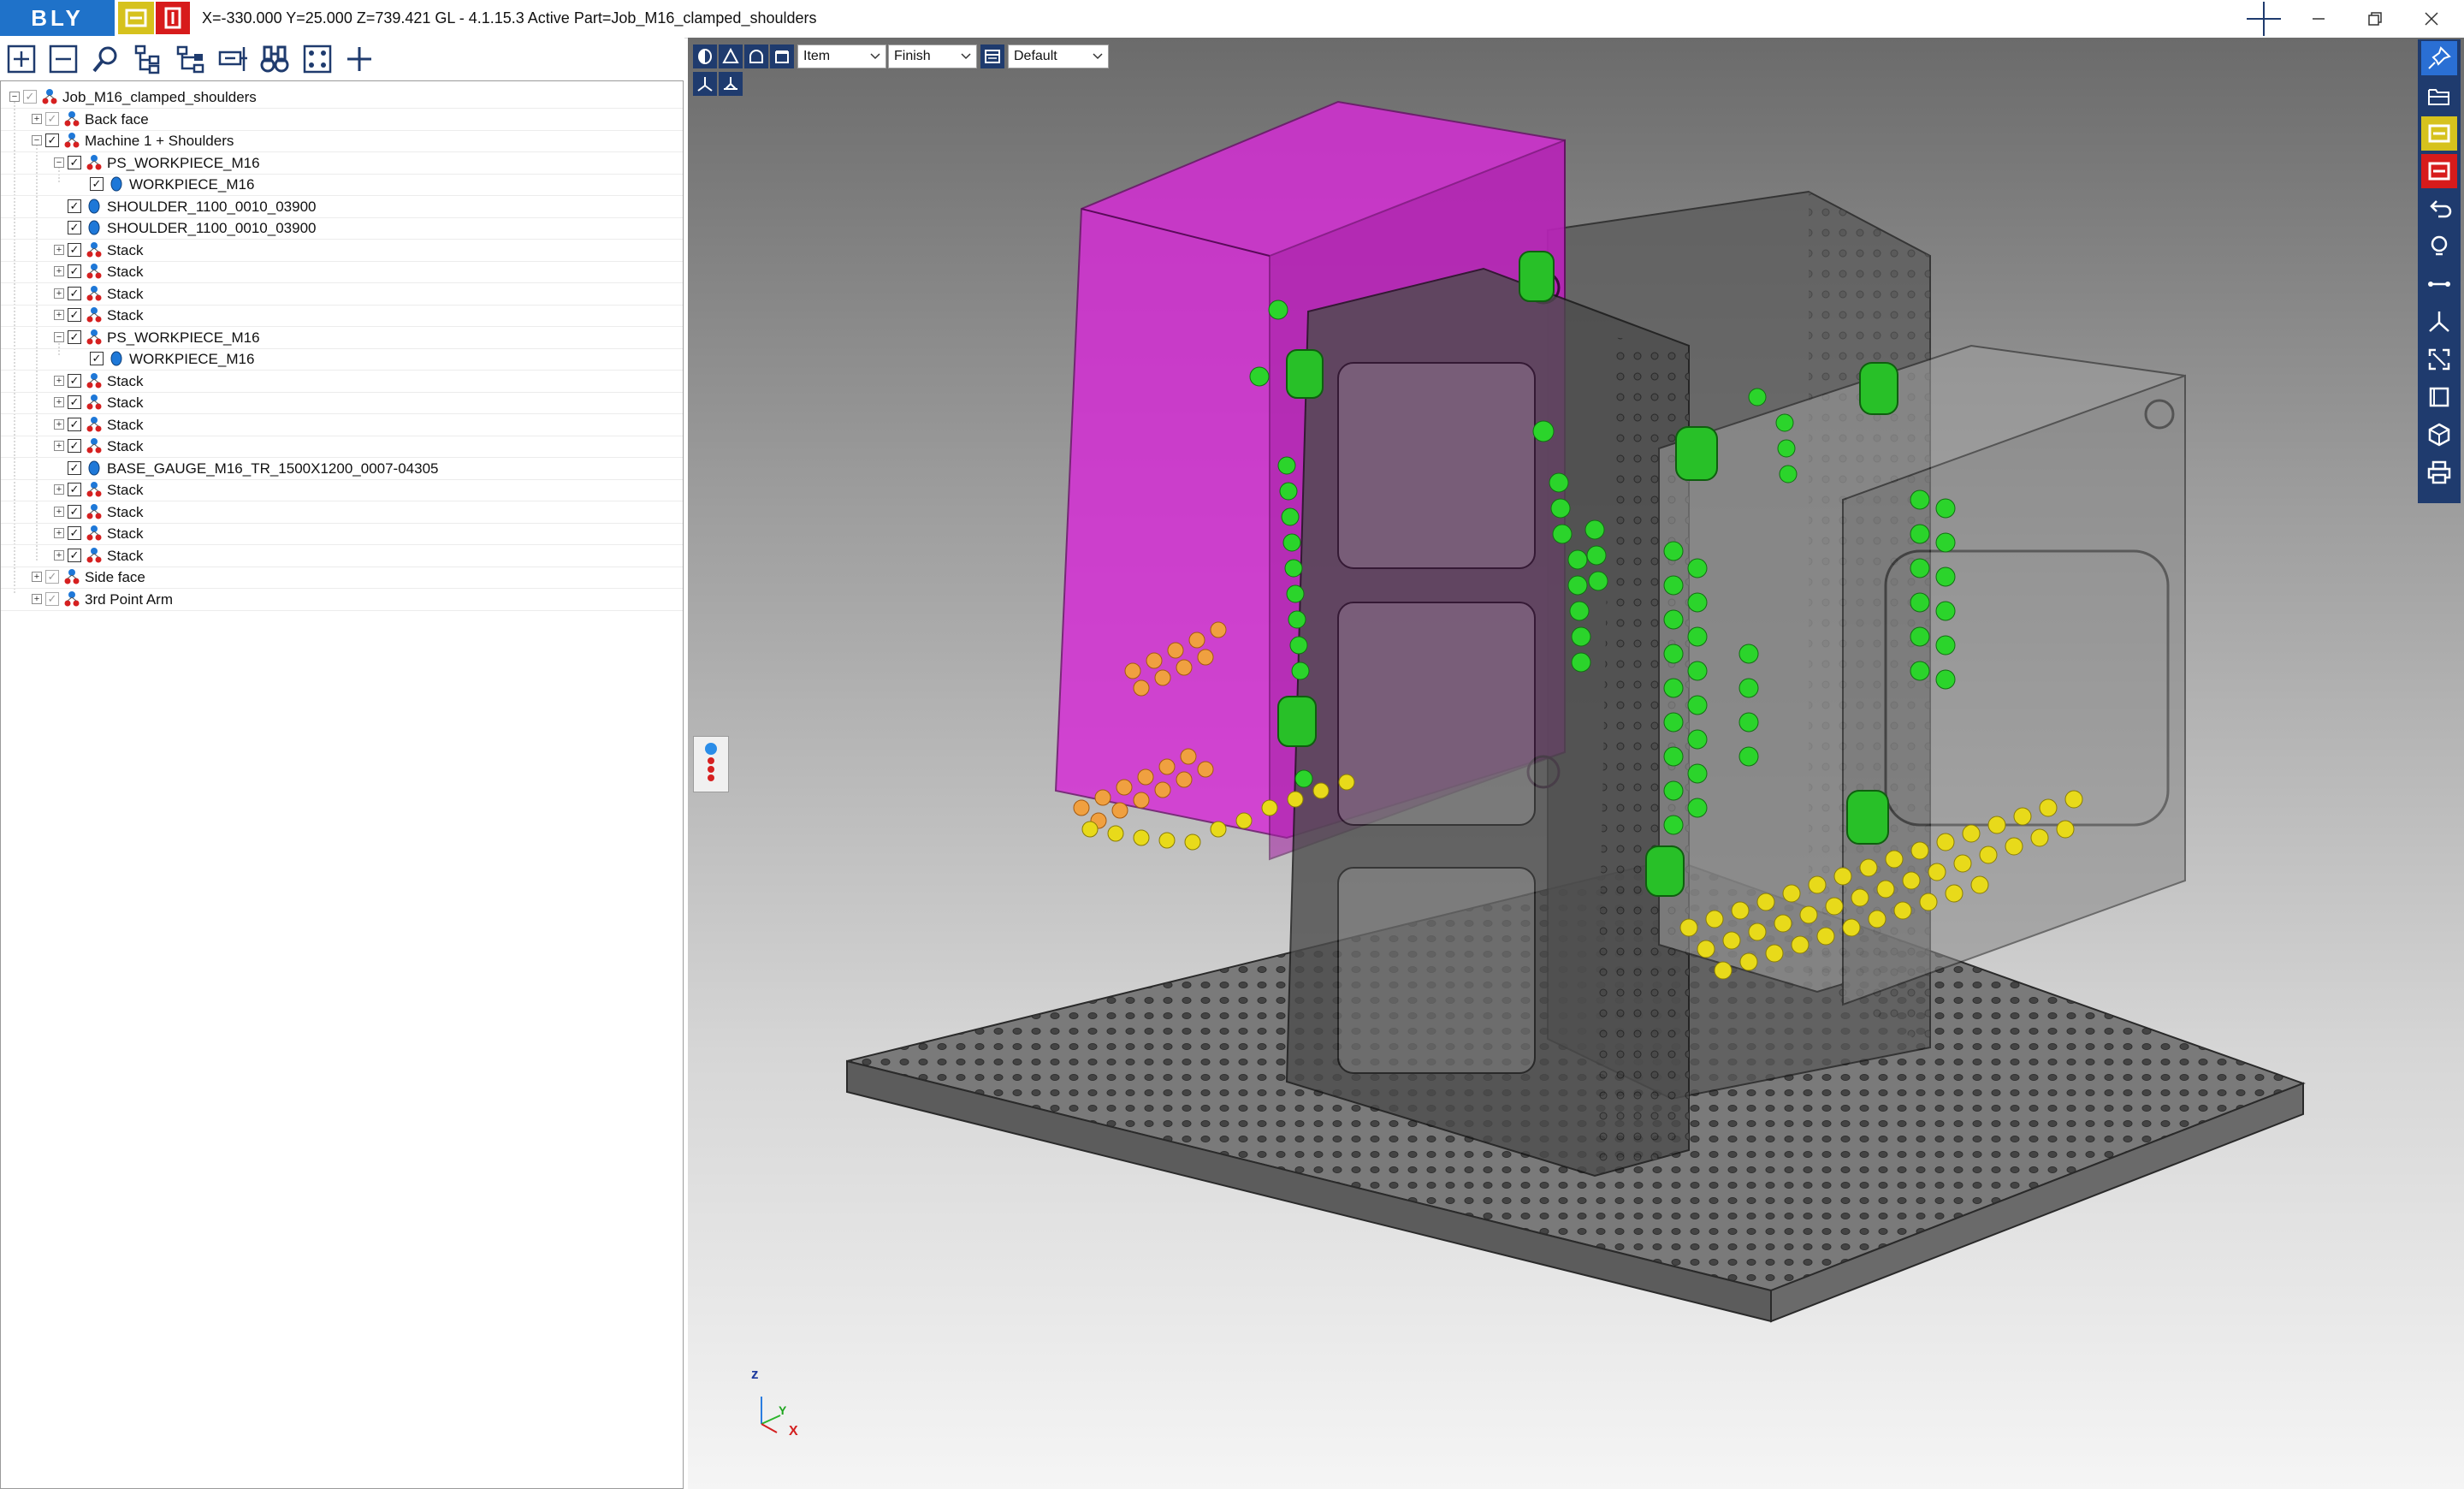 The image size is (2464, 1489). Describe the element at coordinates (342, 120) in the screenshot. I see `tree-row: + ✓ Back face` at that location.